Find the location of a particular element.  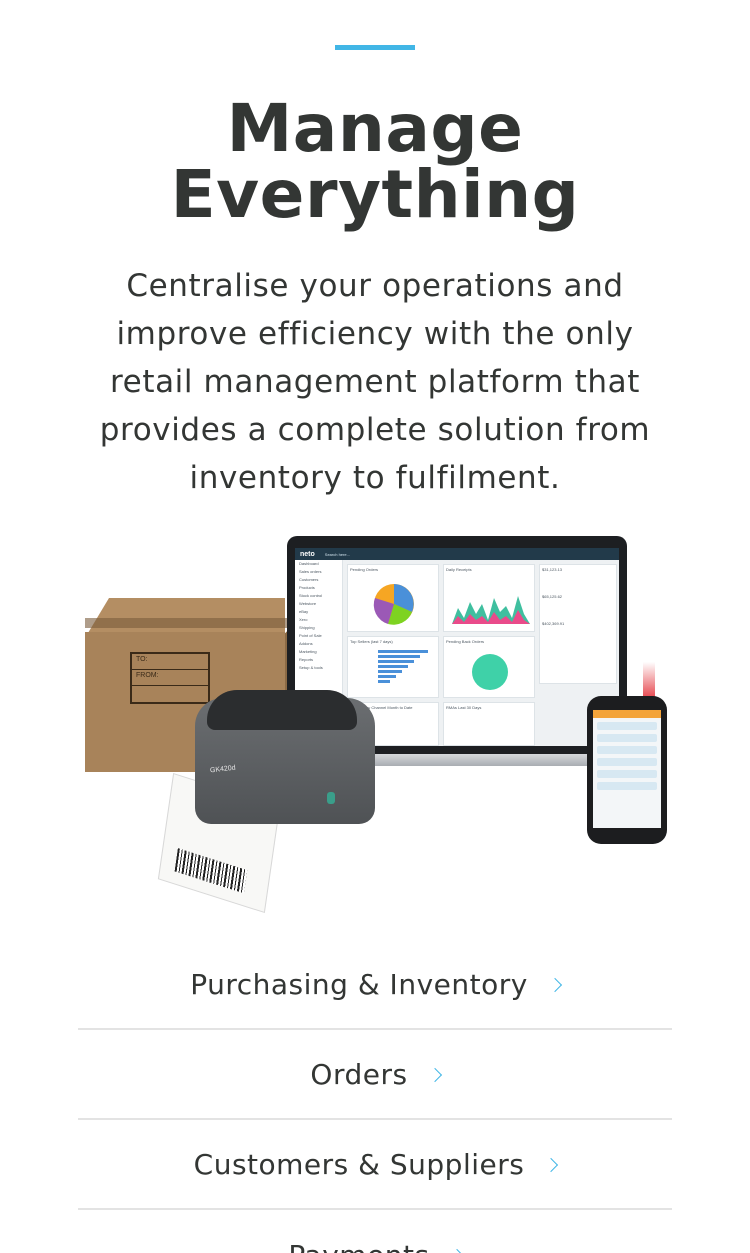

app-logo: neto is located at coordinates (307, 554).